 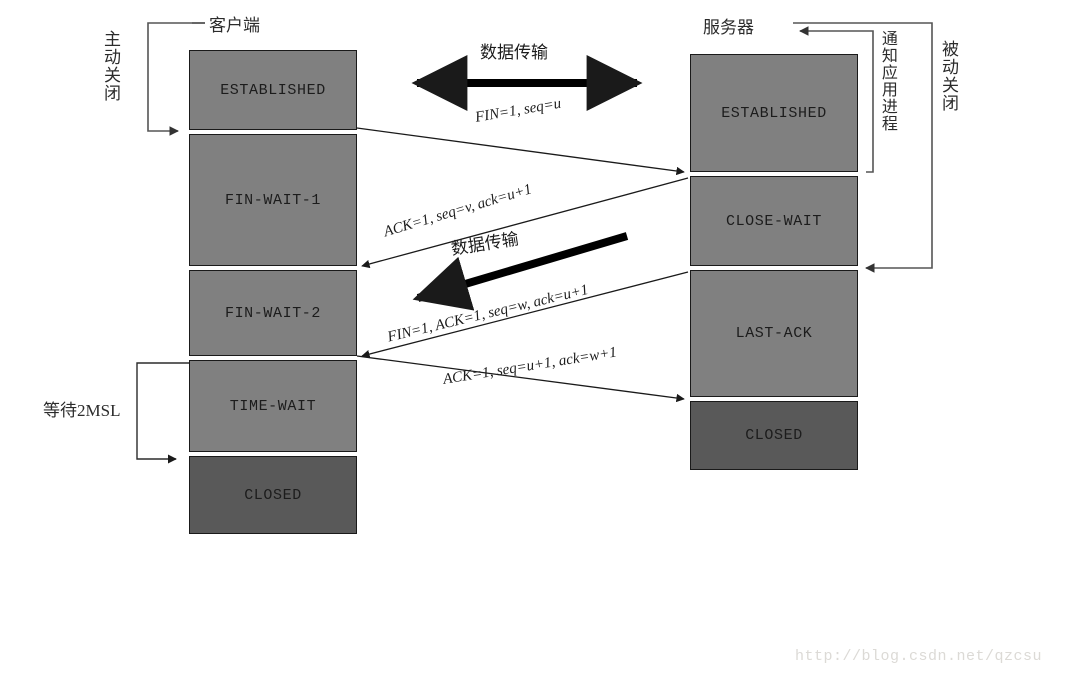 I want to click on server-state-last-ack: LAST-ACK, so click(x=774, y=333).